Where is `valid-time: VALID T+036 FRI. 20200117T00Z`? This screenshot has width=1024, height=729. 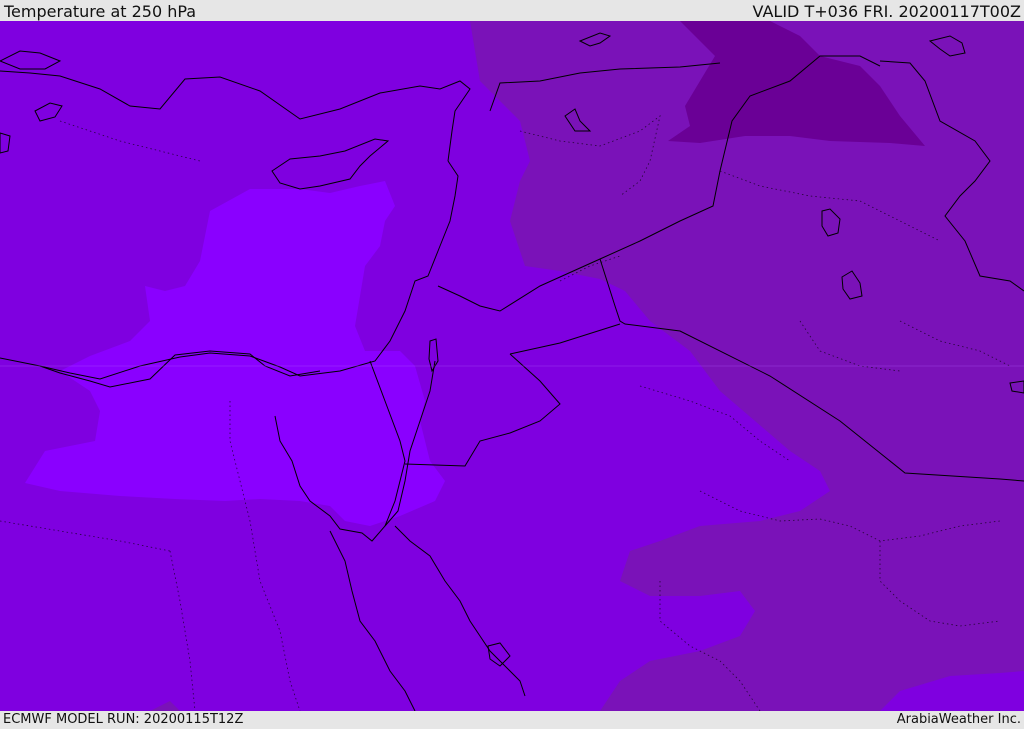 valid-time: VALID T+036 FRI. 20200117T00Z is located at coordinates (886, 11).